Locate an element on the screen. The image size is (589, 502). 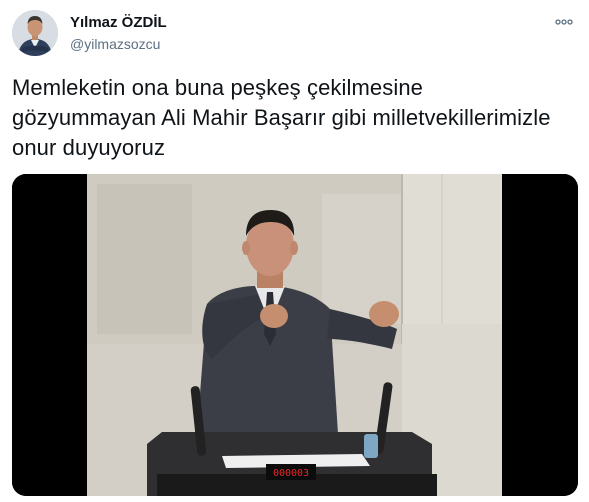
more-horizontal-icon is located at coordinates (564, 22).